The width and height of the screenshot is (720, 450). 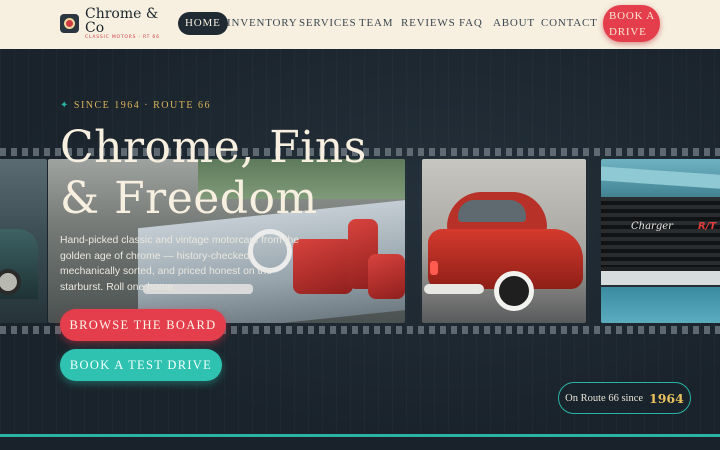 I want to click on since-1964-badge: On Route 66 since 1964, so click(x=624, y=398).